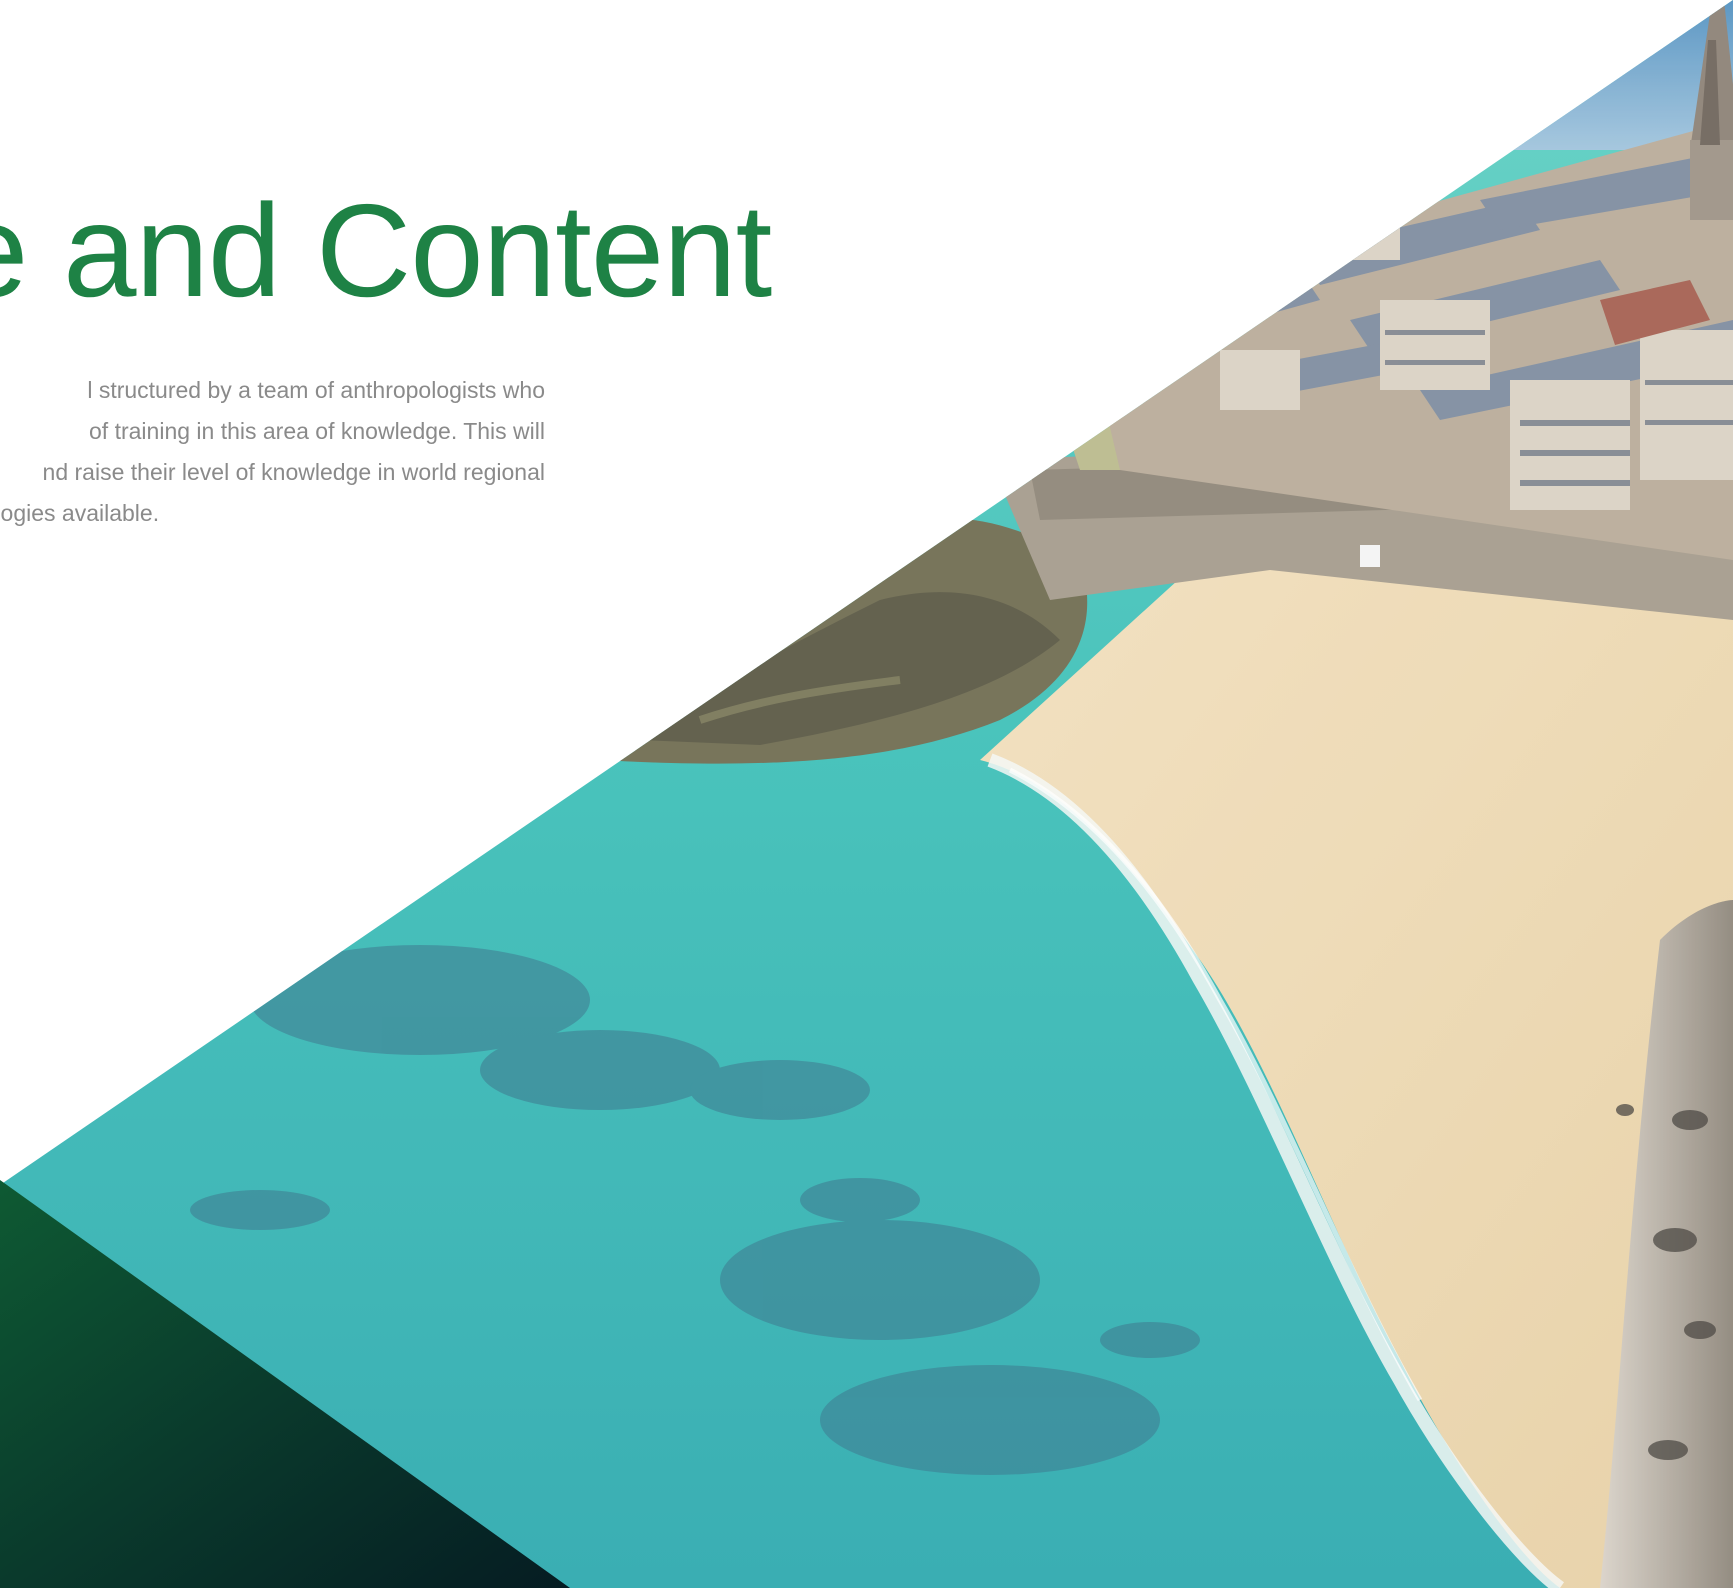 The image size is (1733, 1588). Describe the element at coordinates (386, 250) in the screenshot. I see `section-heading: re and Content` at that location.